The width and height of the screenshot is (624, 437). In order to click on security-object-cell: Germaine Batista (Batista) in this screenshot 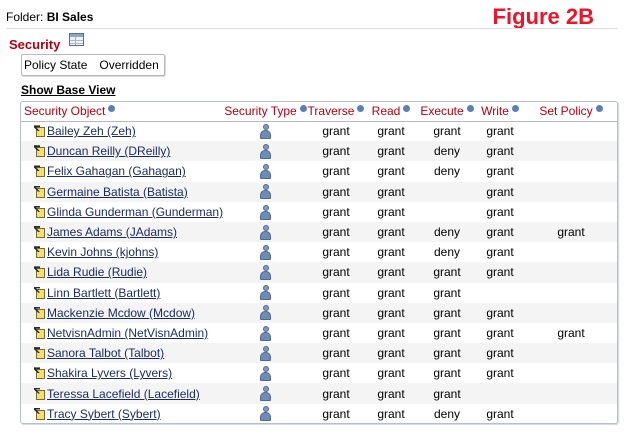, I will do `click(122, 191)`.